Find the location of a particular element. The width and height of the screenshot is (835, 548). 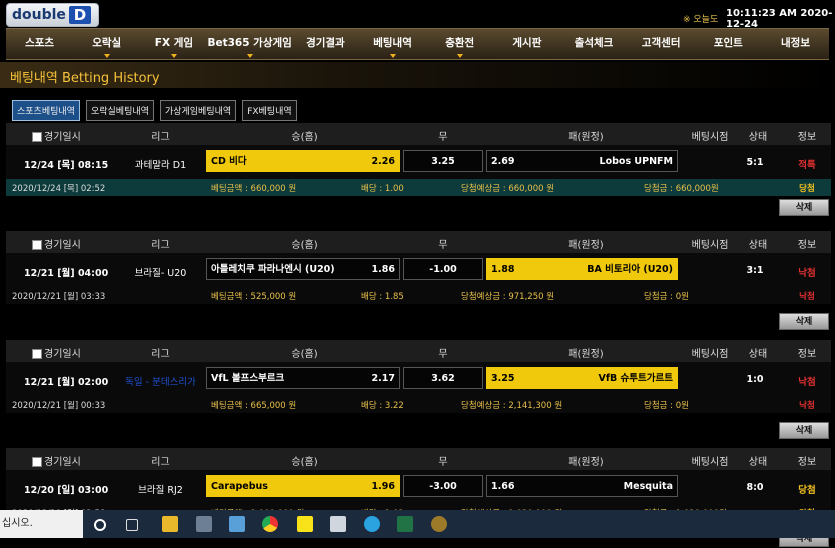

away-odds: 1.66 is located at coordinates (503, 486).